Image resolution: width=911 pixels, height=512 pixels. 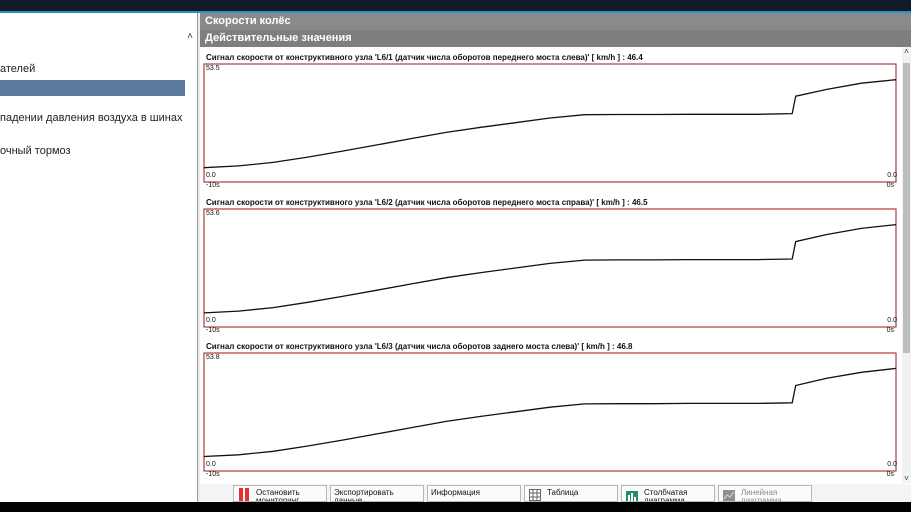 I want to click on information-button: Информация, so click(x=474, y=493).